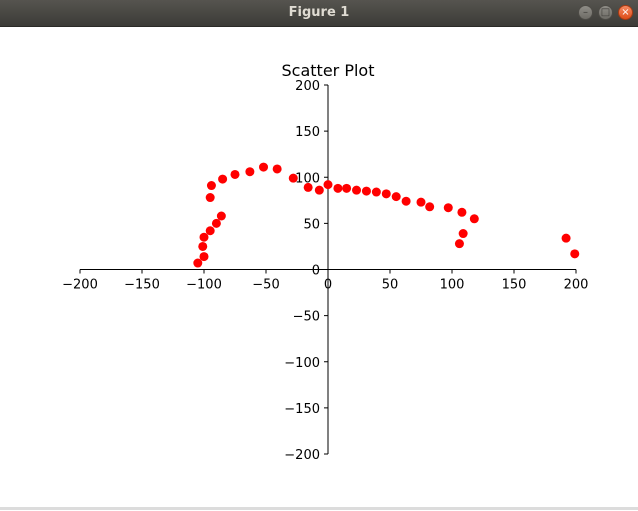 This screenshot has height=511, width=638. What do you see at coordinates (452, 285) in the screenshot?
I see `x-tick-label: 100` at bounding box center [452, 285].